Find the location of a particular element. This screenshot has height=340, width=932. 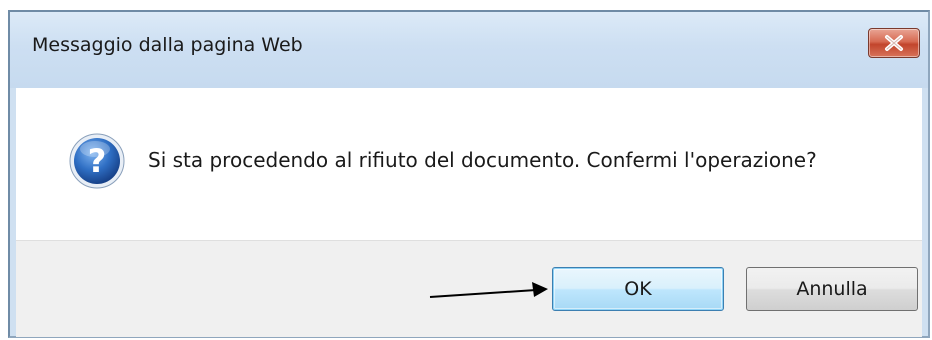

close-button is located at coordinates (894, 43).